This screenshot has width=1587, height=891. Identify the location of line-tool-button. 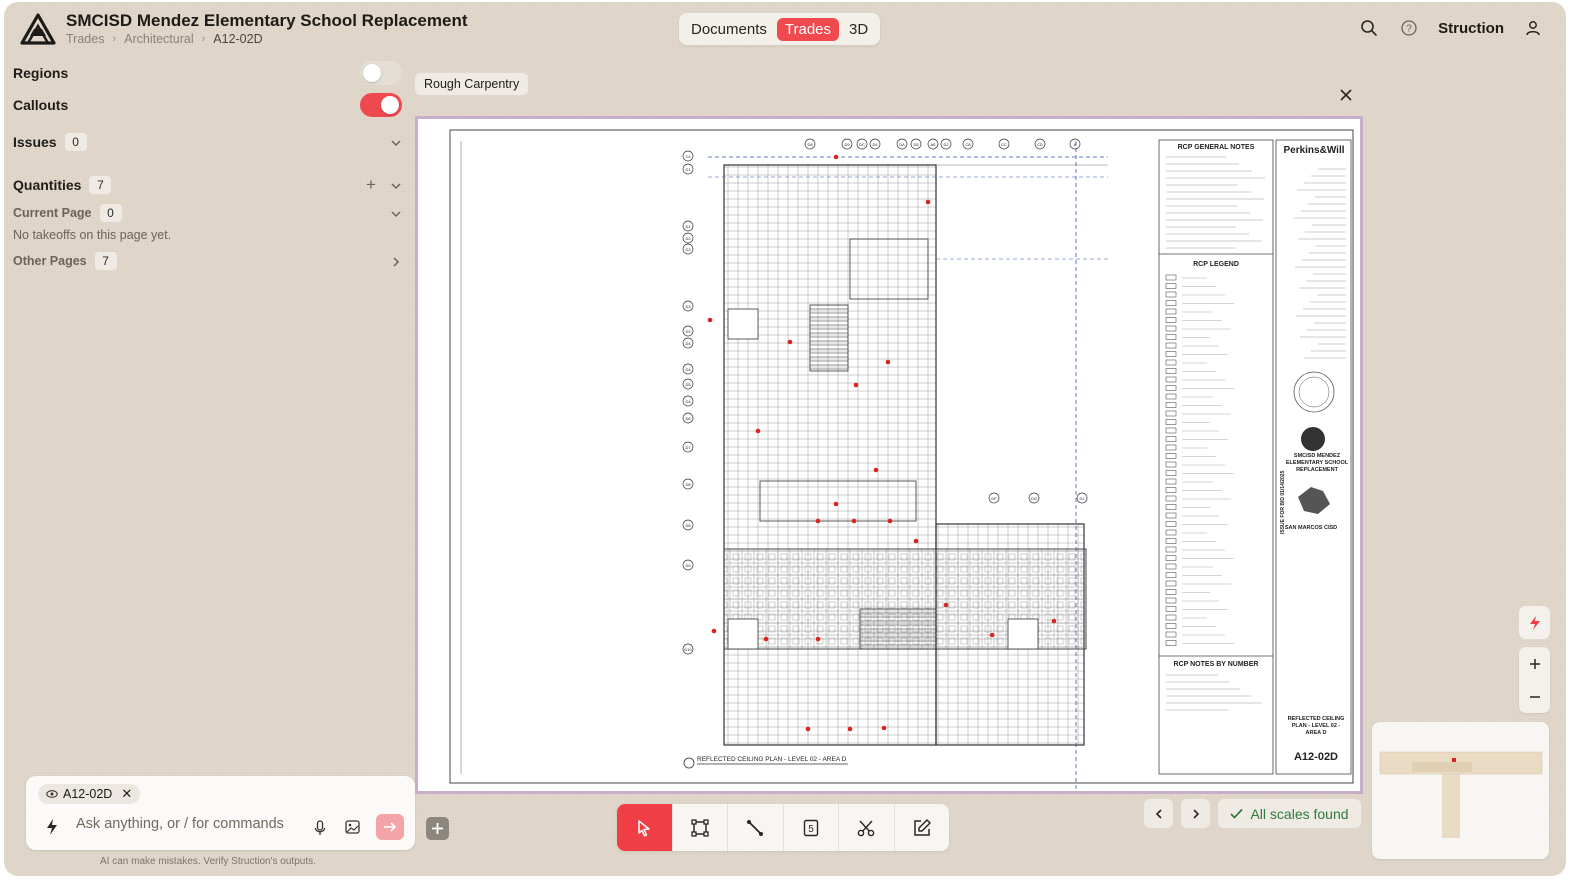
(756, 827).